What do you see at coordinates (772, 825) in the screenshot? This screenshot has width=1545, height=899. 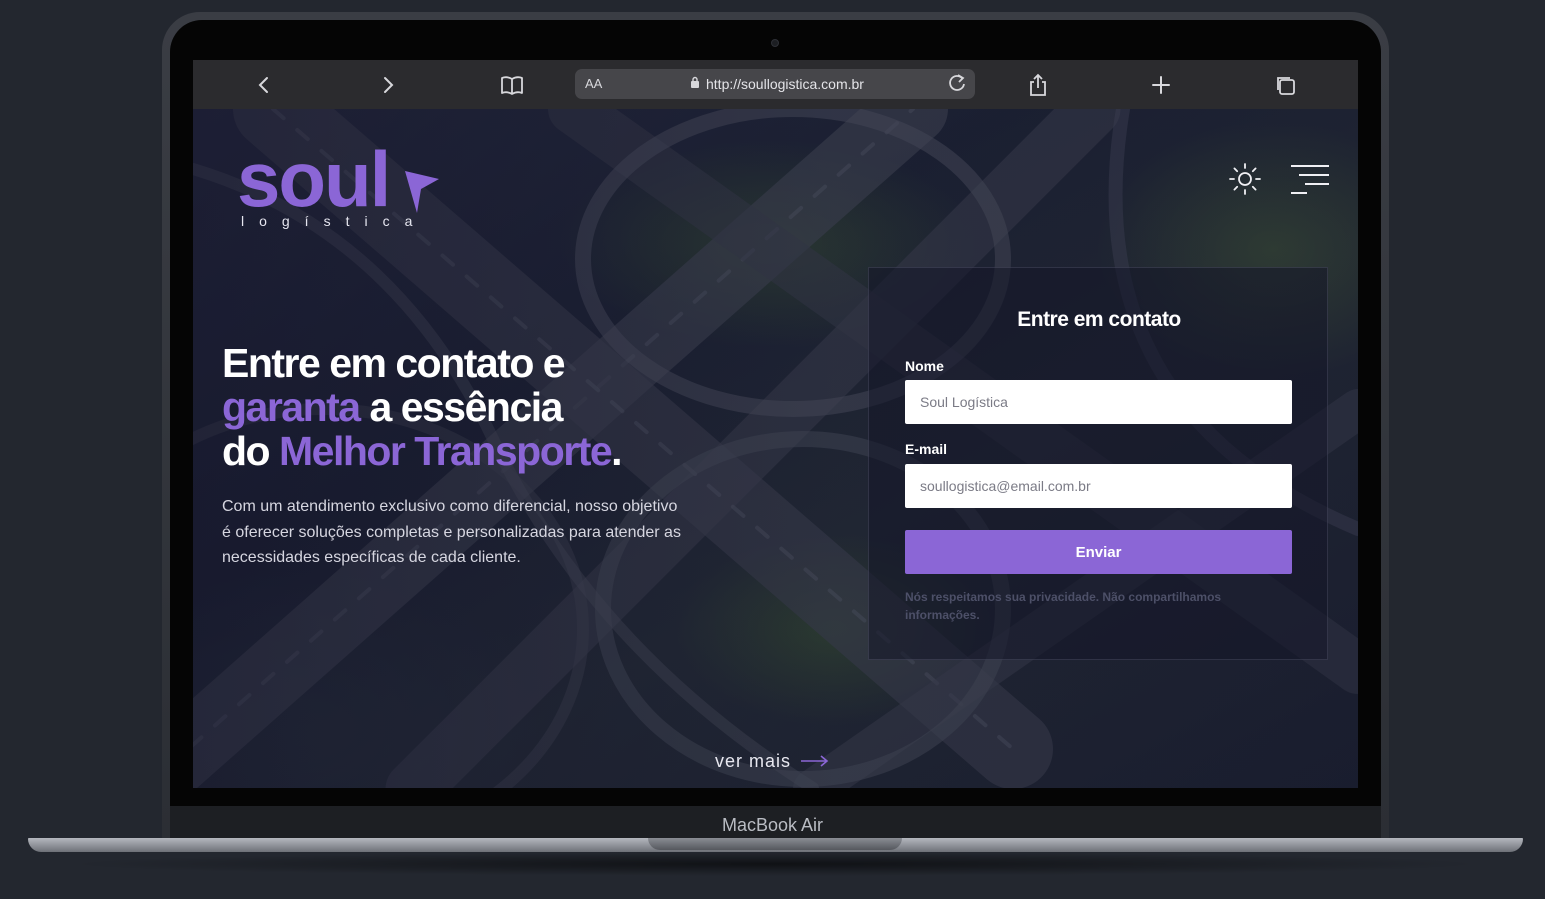 I see `device-label: MacBook Air` at bounding box center [772, 825].